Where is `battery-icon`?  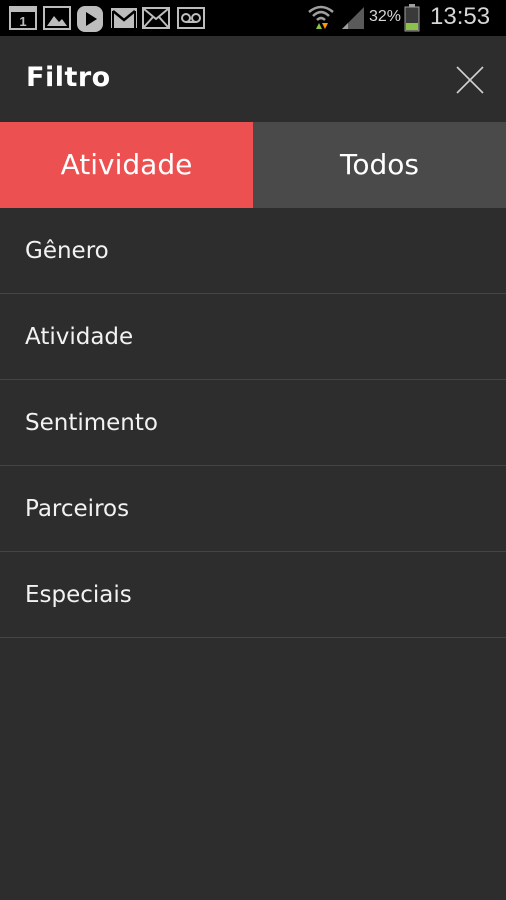 battery-icon is located at coordinates (412, 18).